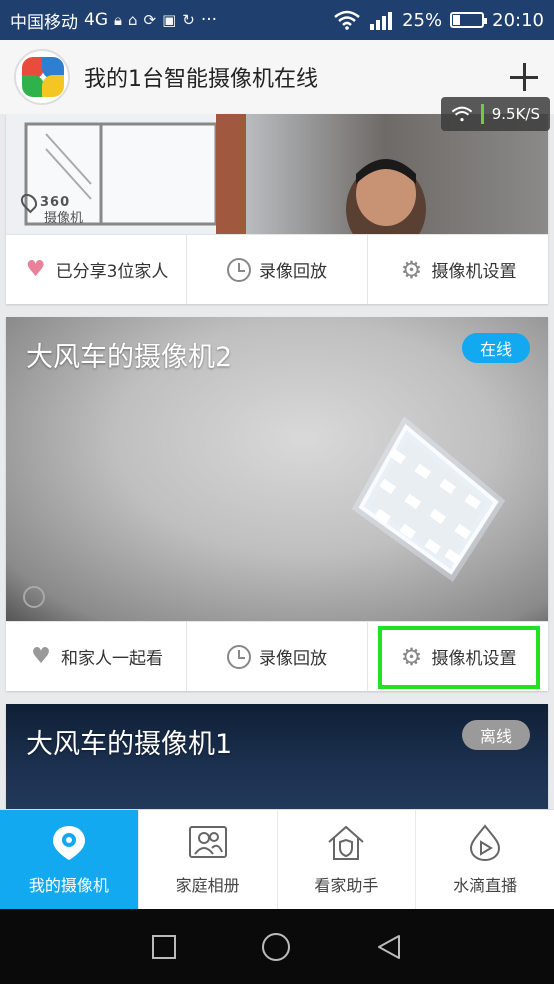 The height and width of the screenshot is (984, 554). I want to click on watermark-logo: 360, so click(55, 202).